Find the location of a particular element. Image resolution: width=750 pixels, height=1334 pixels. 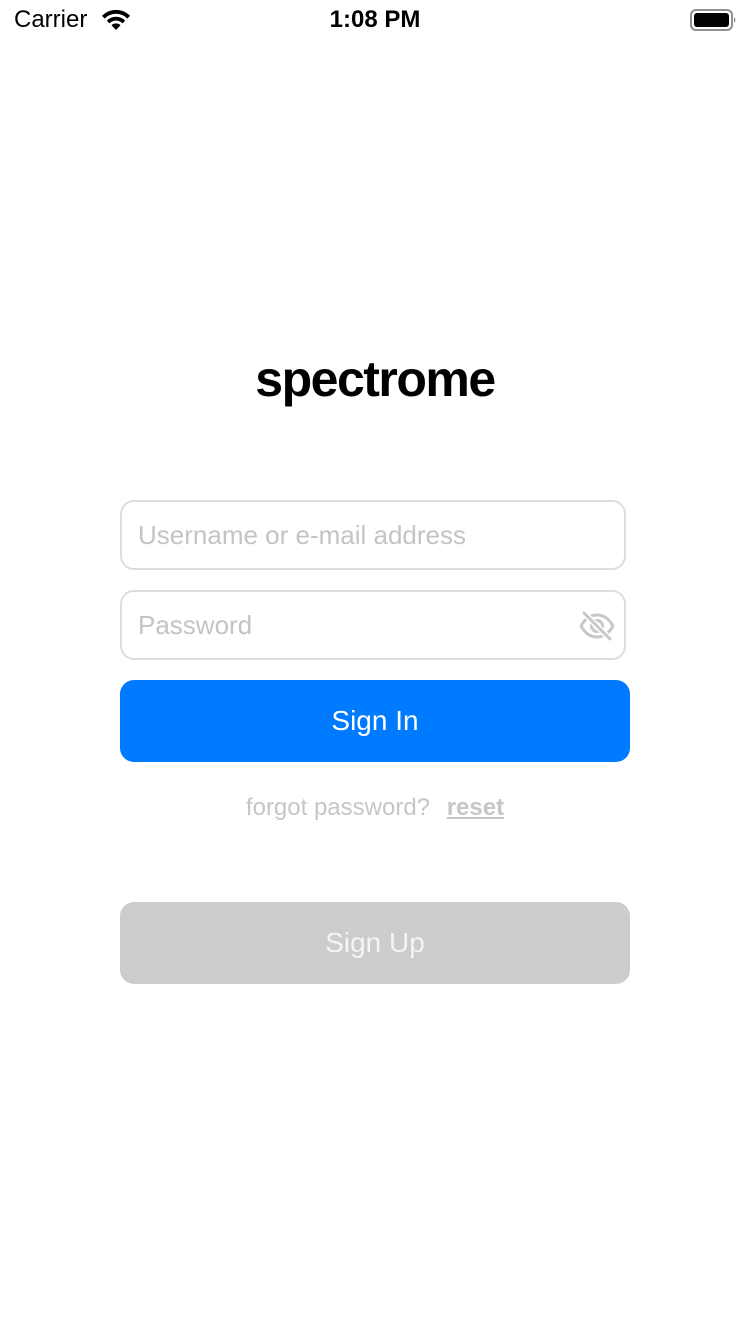

sign-in-button: Sign In is located at coordinates (375, 721).